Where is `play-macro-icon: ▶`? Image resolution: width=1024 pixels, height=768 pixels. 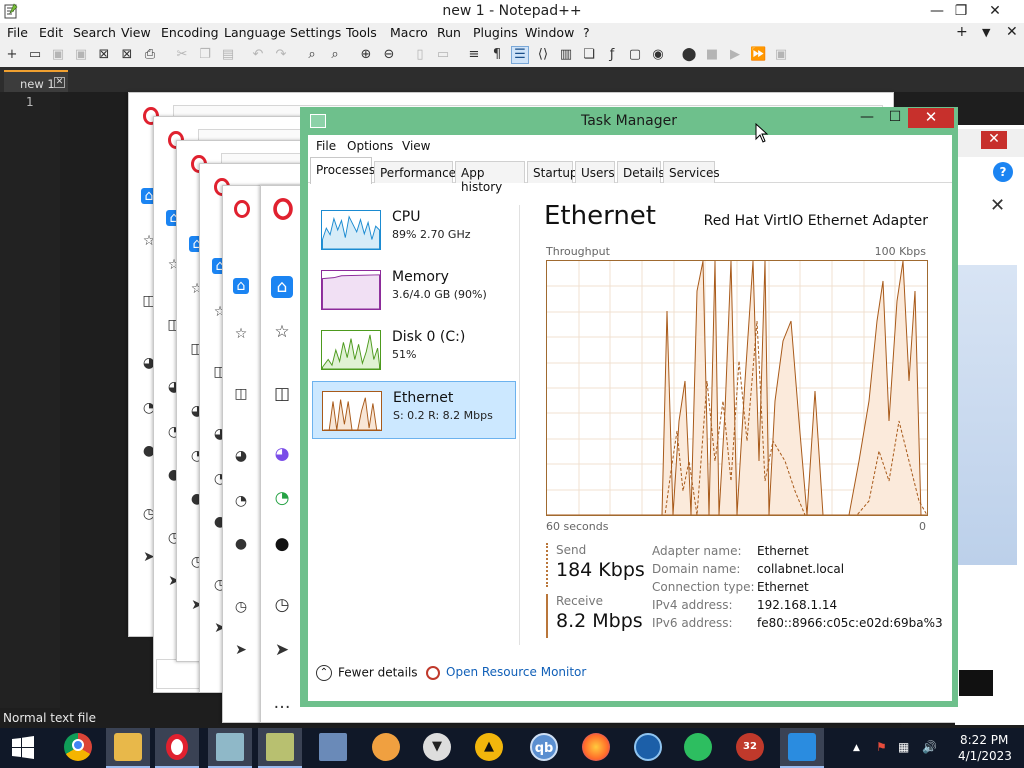
play-macro-icon: ▶ is located at coordinates (735, 55).